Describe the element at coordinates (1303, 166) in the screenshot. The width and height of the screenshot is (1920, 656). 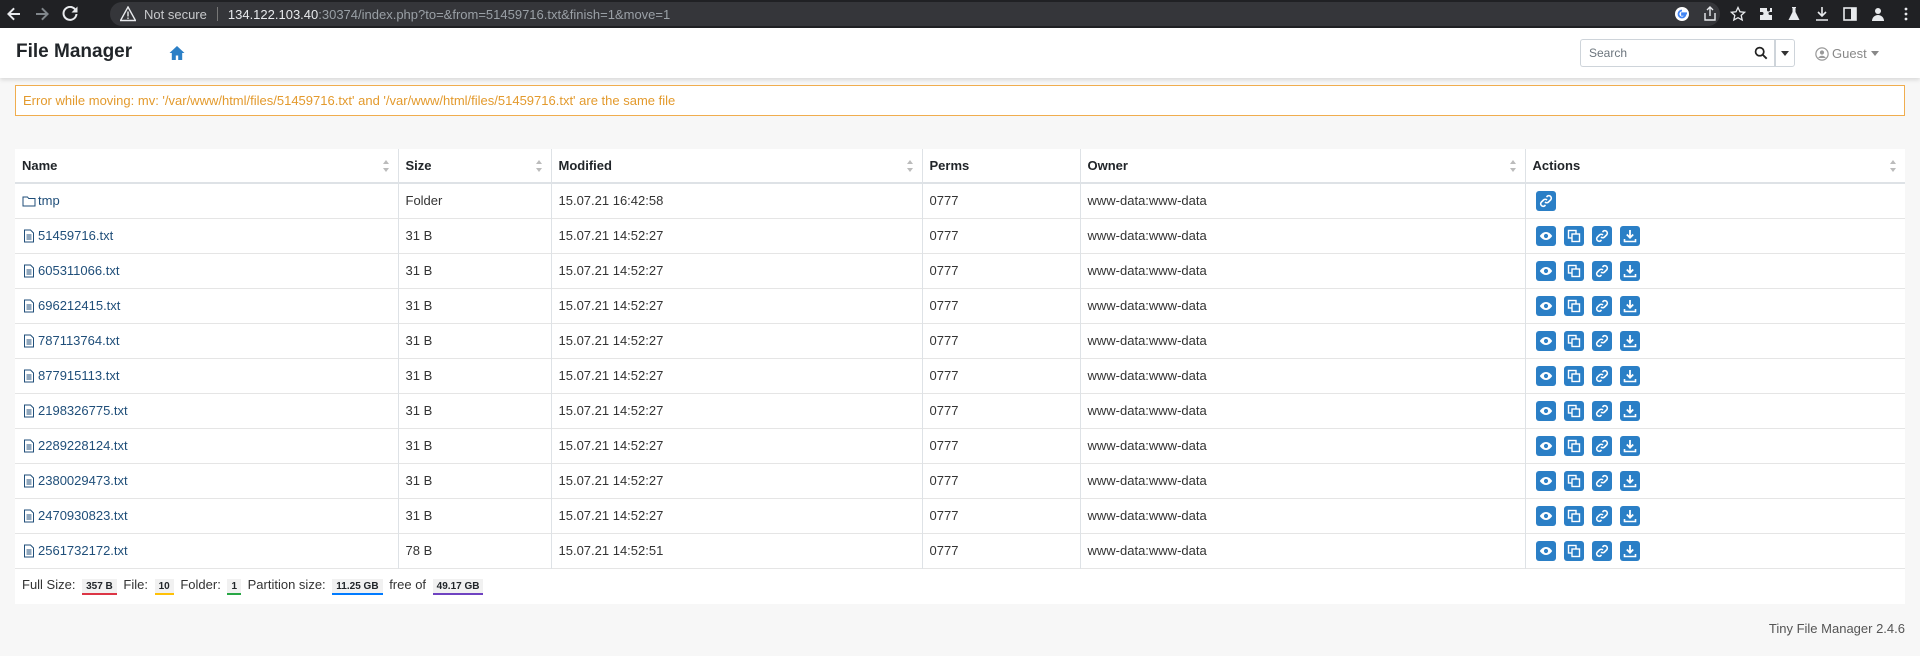
I see `column-header-owner: Owner` at that location.